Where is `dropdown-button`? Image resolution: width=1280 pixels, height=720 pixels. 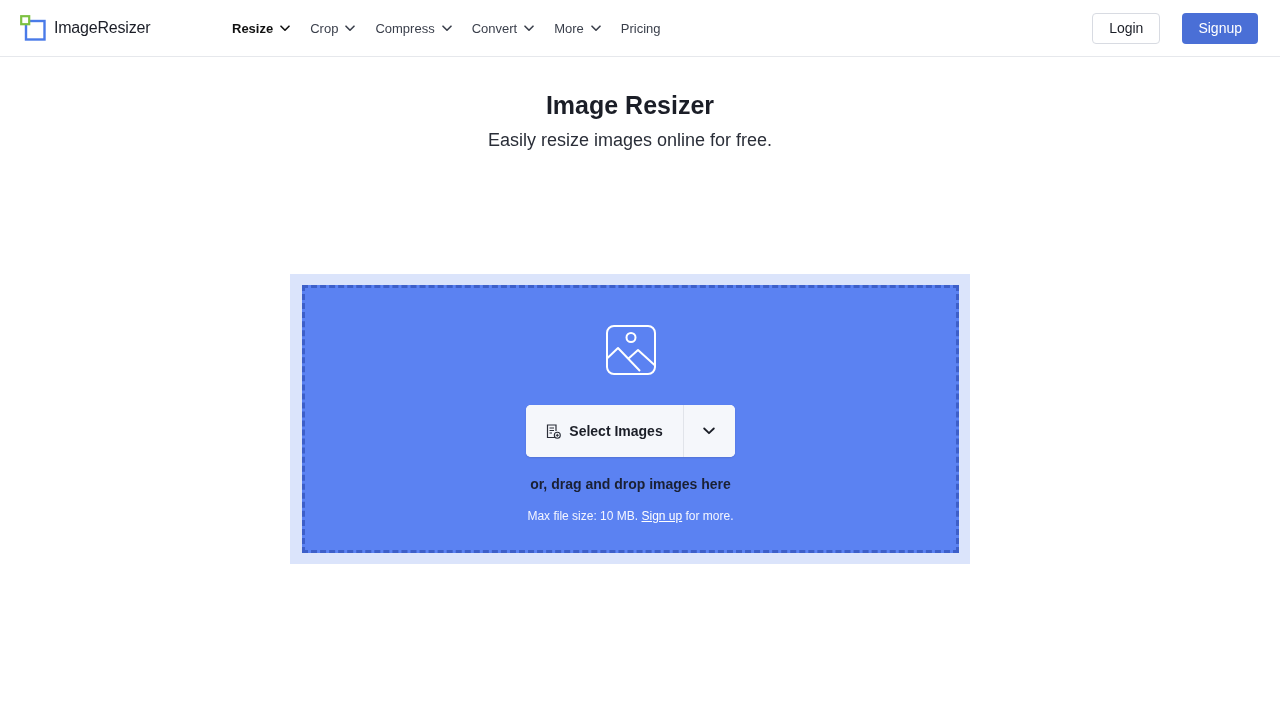
dropdown-button is located at coordinates (709, 431).